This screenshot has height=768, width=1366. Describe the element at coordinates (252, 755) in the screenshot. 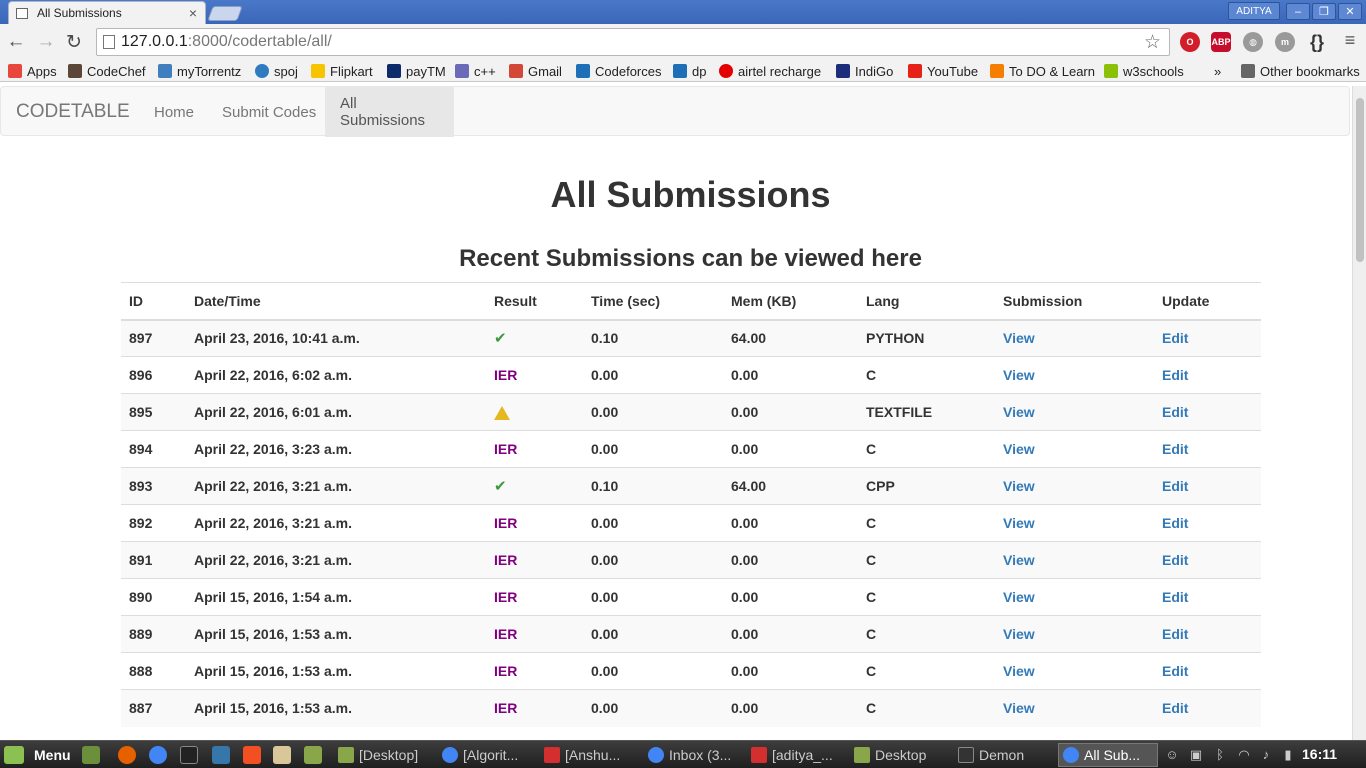

I see `office-icon` at that location.